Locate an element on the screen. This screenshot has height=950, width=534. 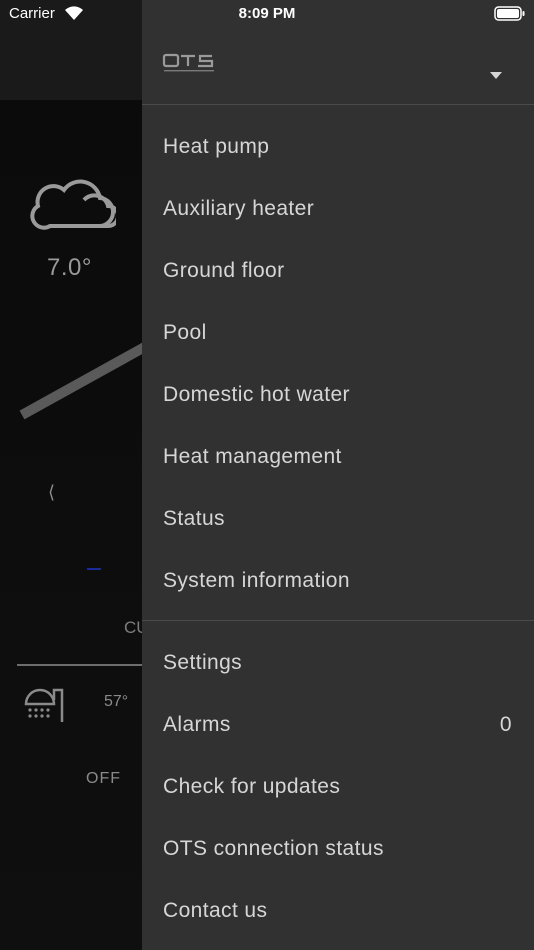
menu-item-status: Status is located at coordinates (338, 519).